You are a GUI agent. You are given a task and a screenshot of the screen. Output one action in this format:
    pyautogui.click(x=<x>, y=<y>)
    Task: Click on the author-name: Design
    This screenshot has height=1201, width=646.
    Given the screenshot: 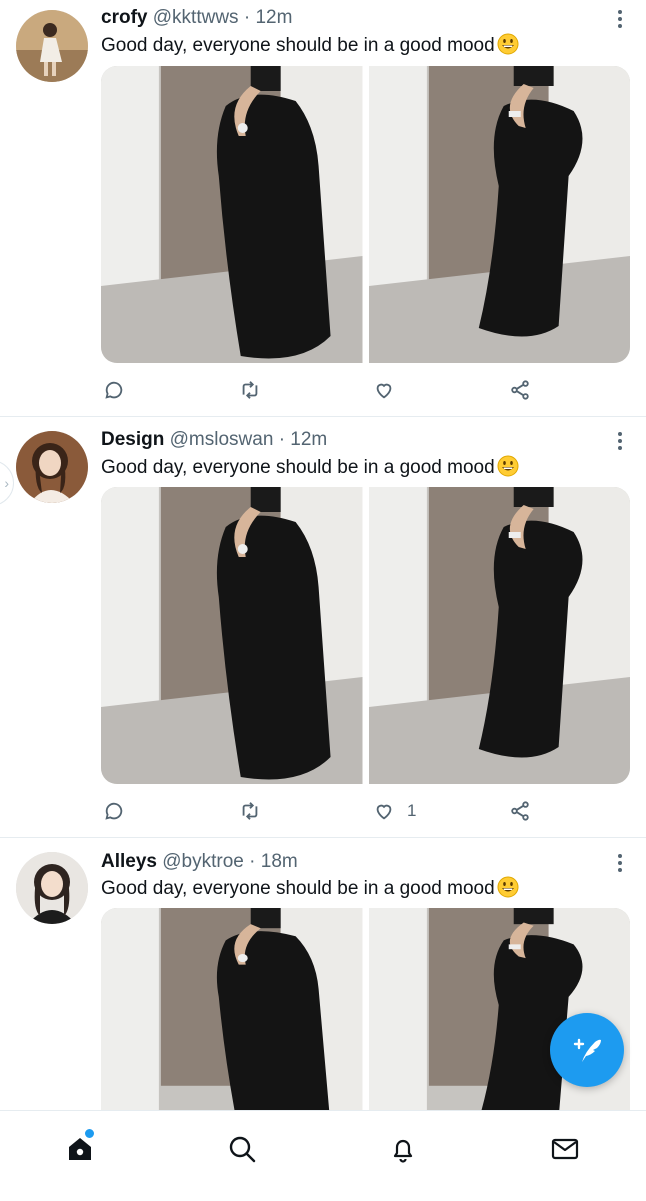 What is the action you would take?
    pyautogui.click(x=132, y=439)
    